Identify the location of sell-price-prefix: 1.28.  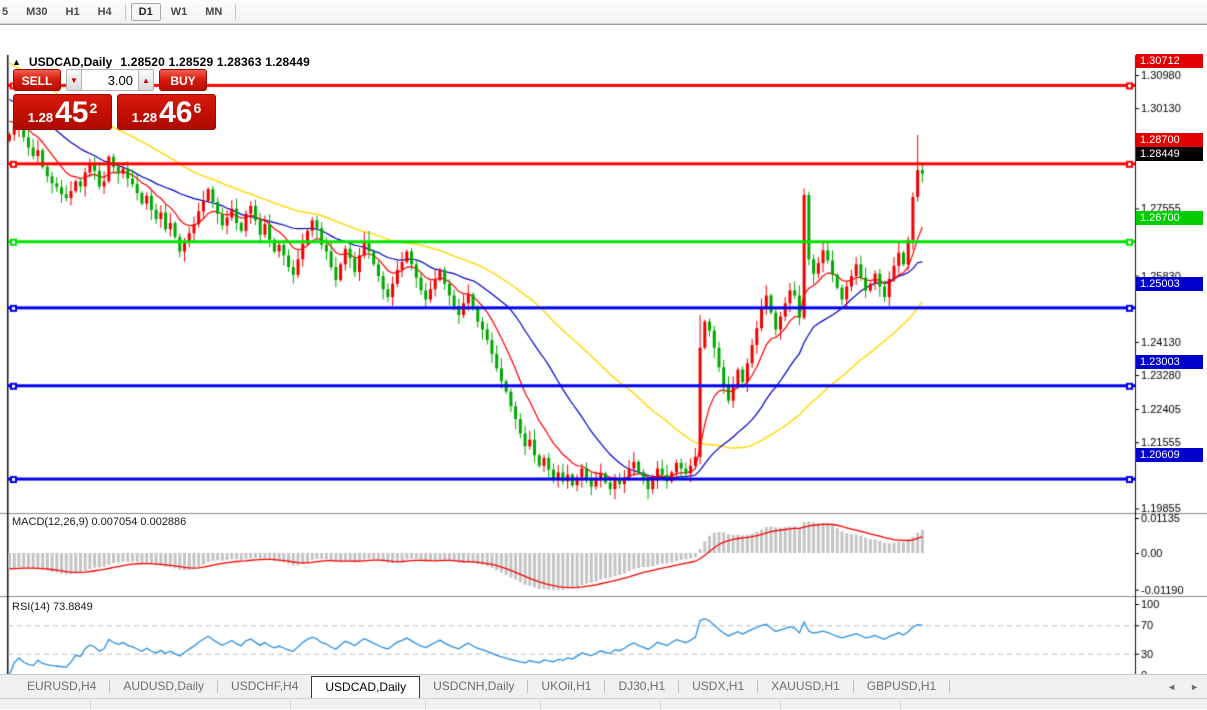
(40, 117).